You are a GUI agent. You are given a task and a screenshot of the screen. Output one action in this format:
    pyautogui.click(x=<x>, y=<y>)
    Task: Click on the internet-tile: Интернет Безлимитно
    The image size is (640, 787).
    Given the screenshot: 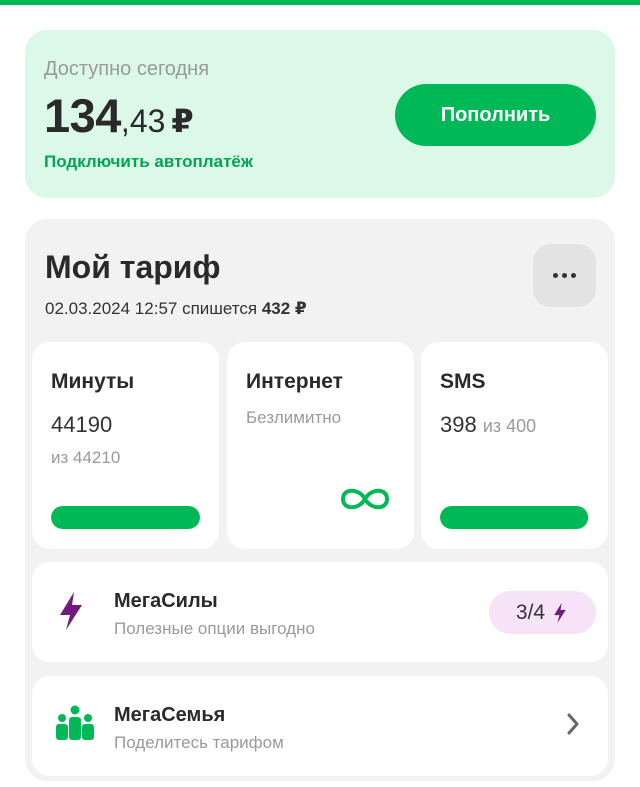 What is the action you would take?
    pyautogui.click(x=320, y=445)
    